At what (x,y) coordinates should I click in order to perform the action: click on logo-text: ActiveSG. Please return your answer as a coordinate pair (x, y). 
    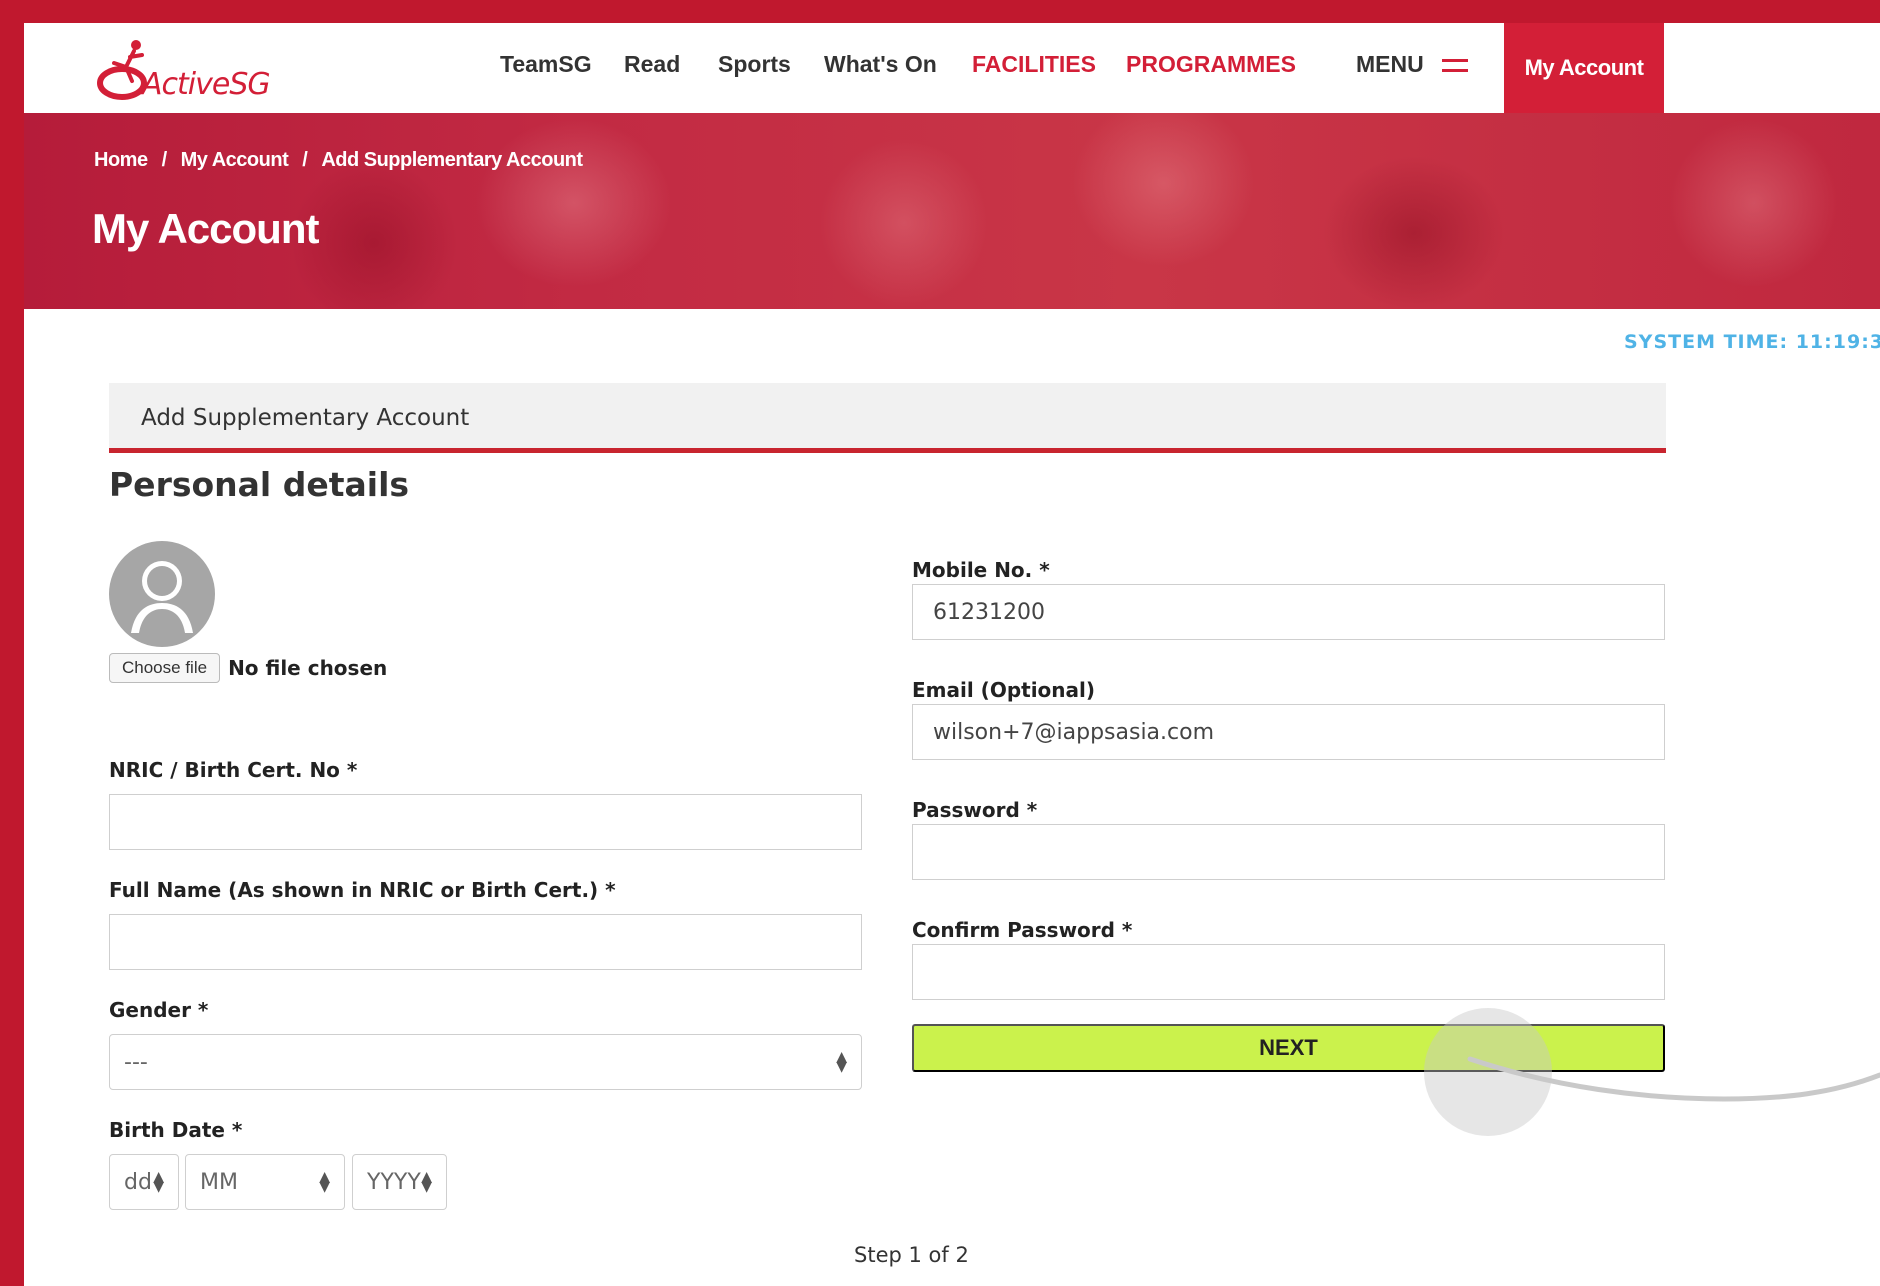
    Looking at the image, I should click on (206, 84).